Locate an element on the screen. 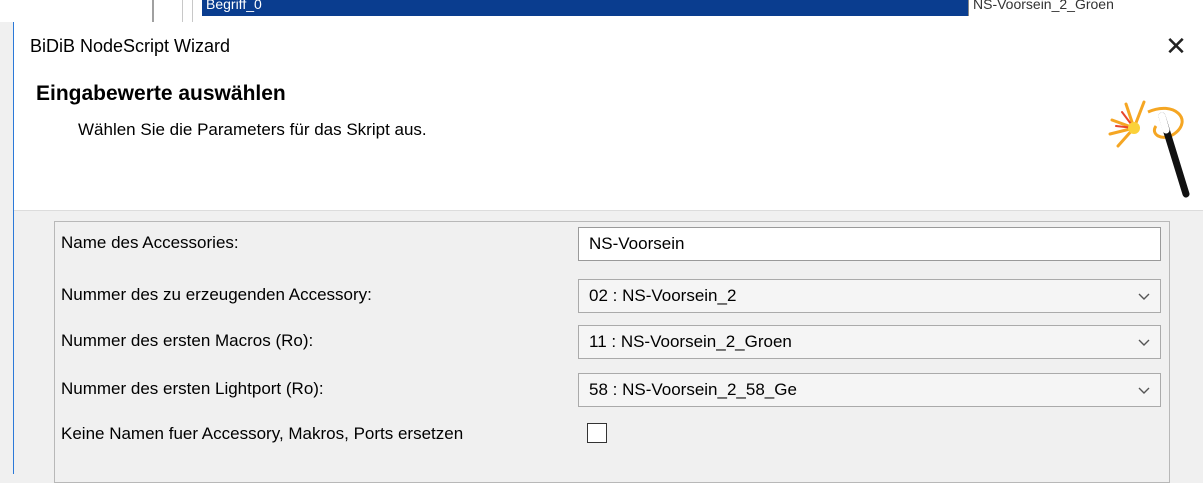 This screenshot has height=483, width=1203. accessory-name-label: Name des Accessories: is located at coordinates (150, 242).